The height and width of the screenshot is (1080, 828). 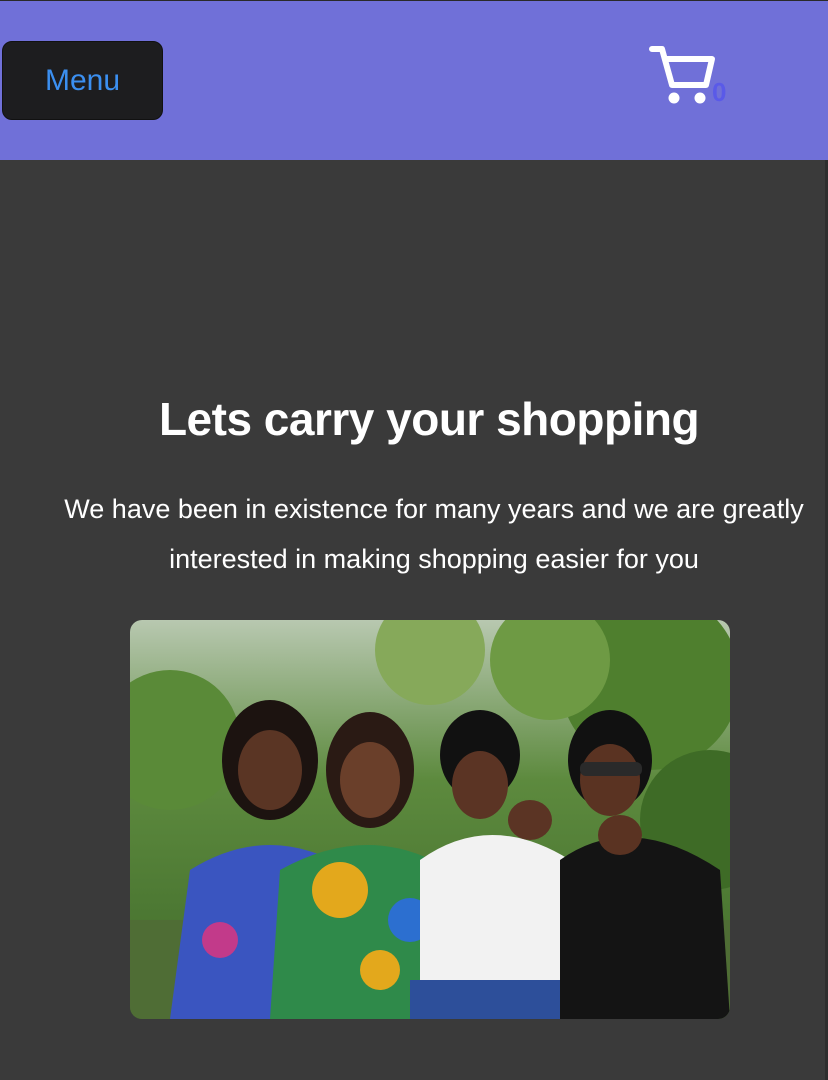 What do you see at coordinates (682, 75) in the screenshot?
I see `shopping-cart-icon` at bounding box center [682, 75].